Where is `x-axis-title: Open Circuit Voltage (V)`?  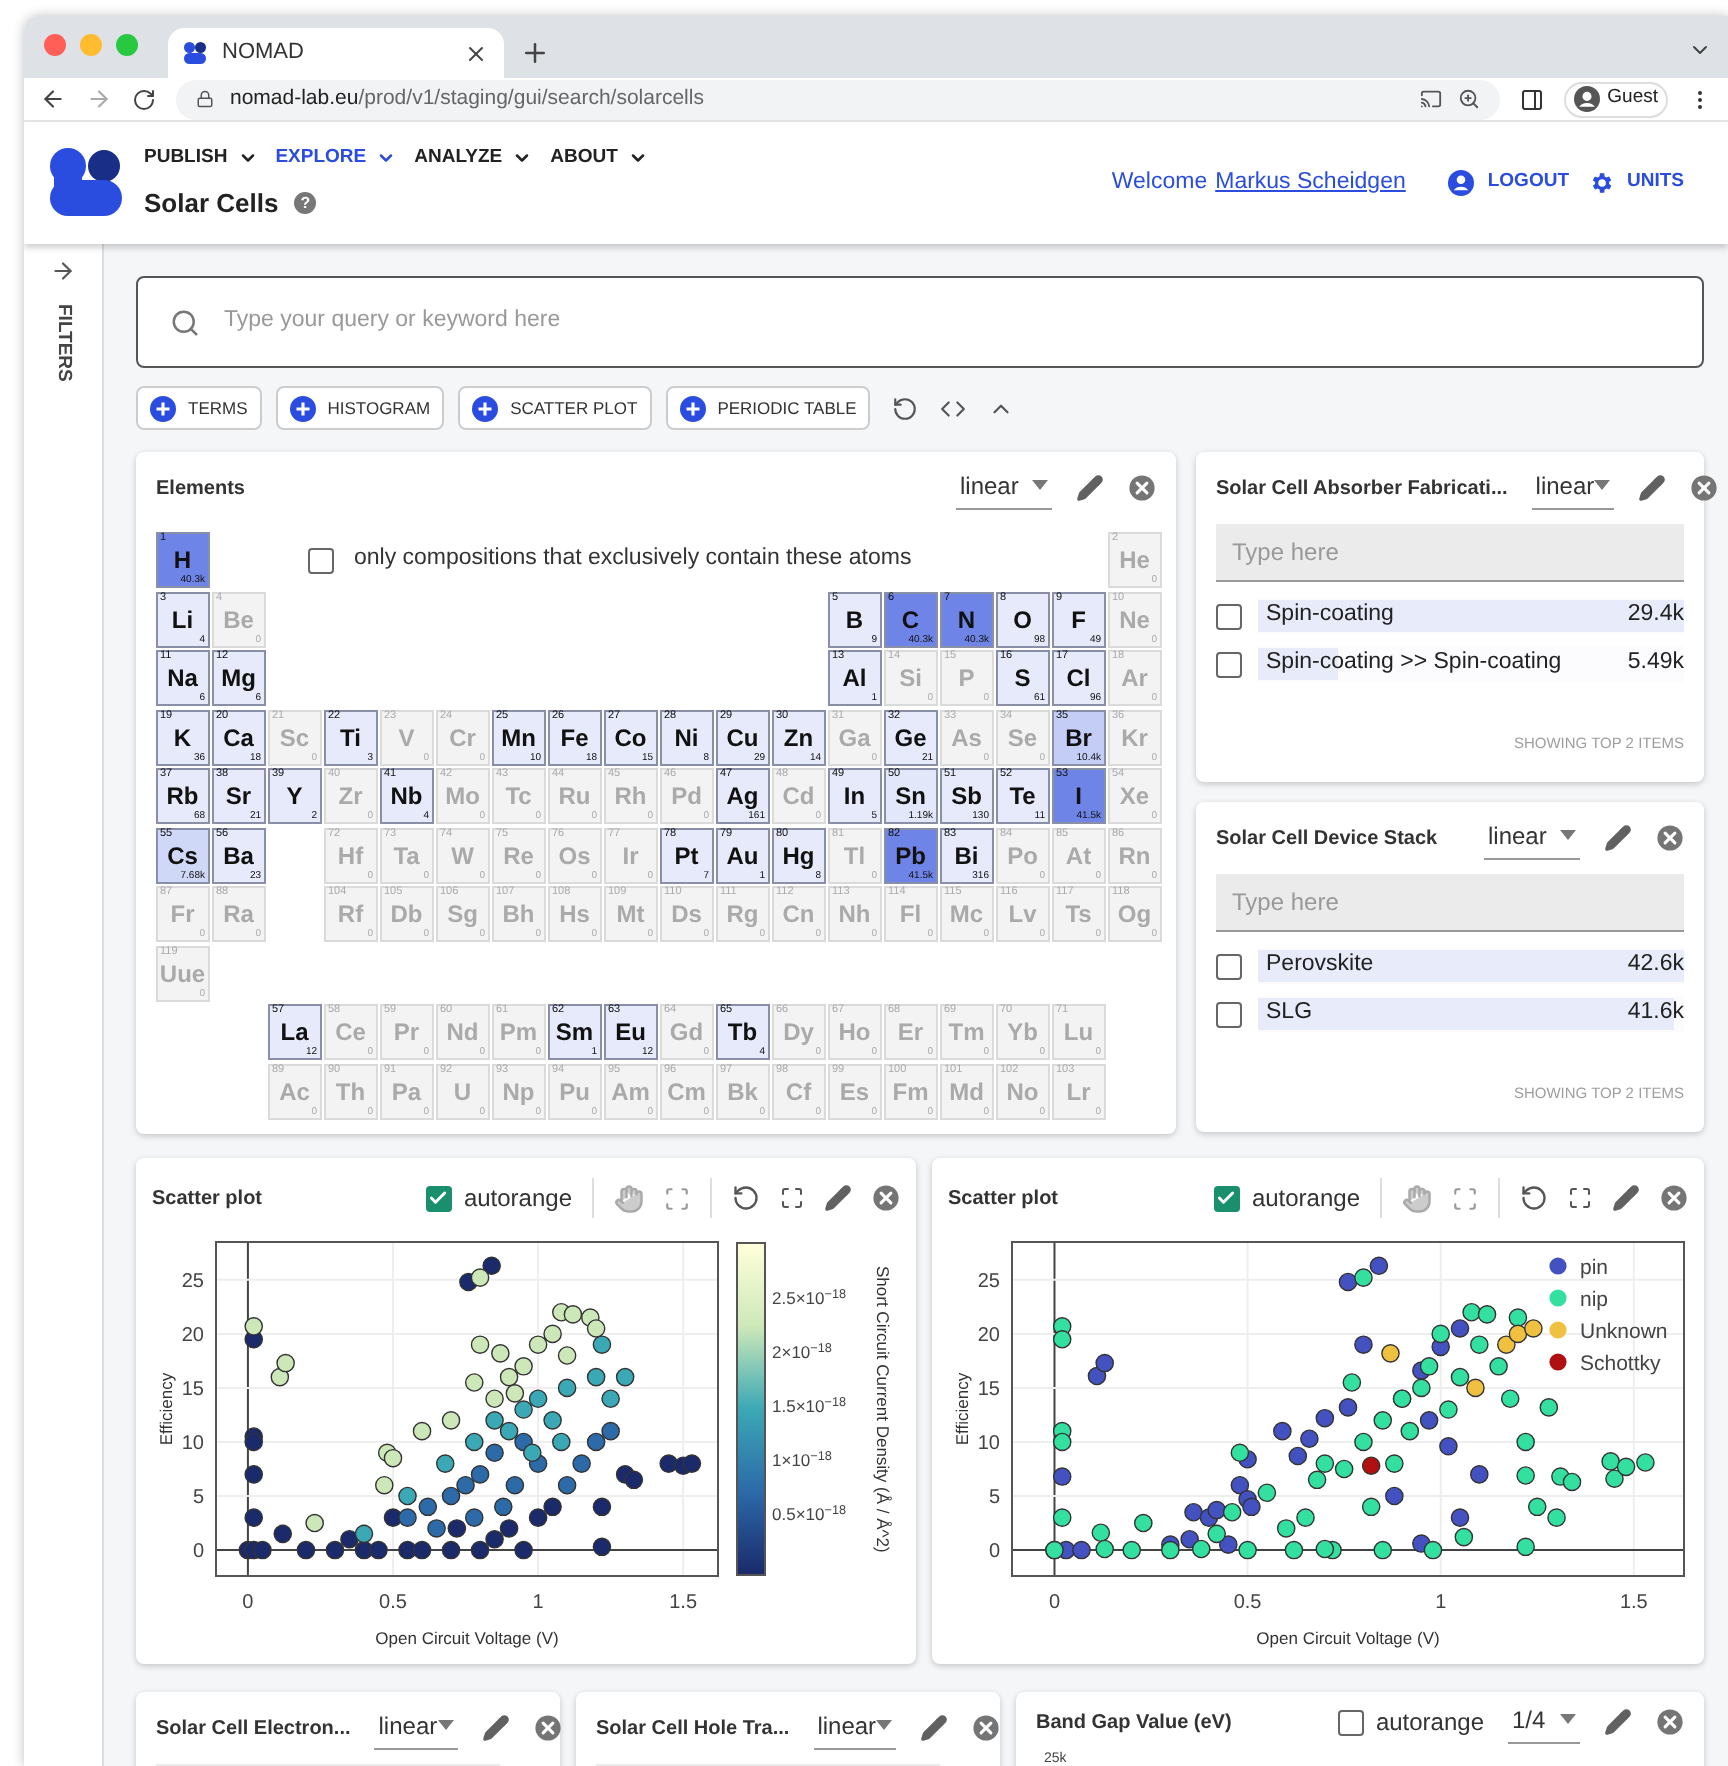 x-axis-title: Open Circuit Voltage (V) is located at coordinates (1348, 1638).